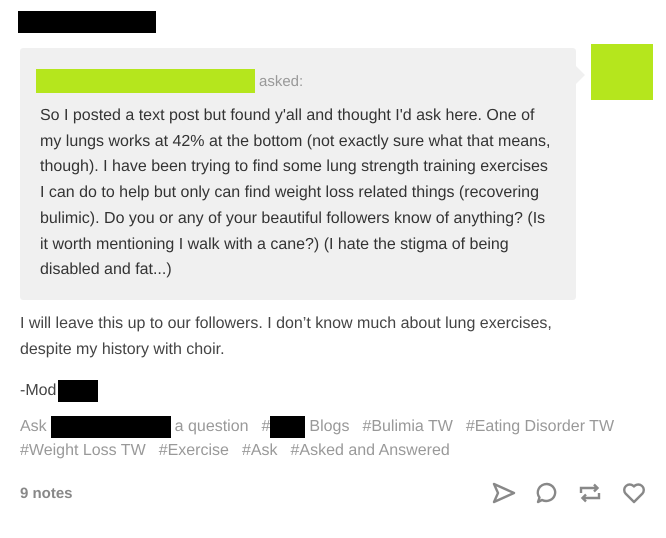  I want to click on tag-link: #Weight Loss TW, so click(83, 451).